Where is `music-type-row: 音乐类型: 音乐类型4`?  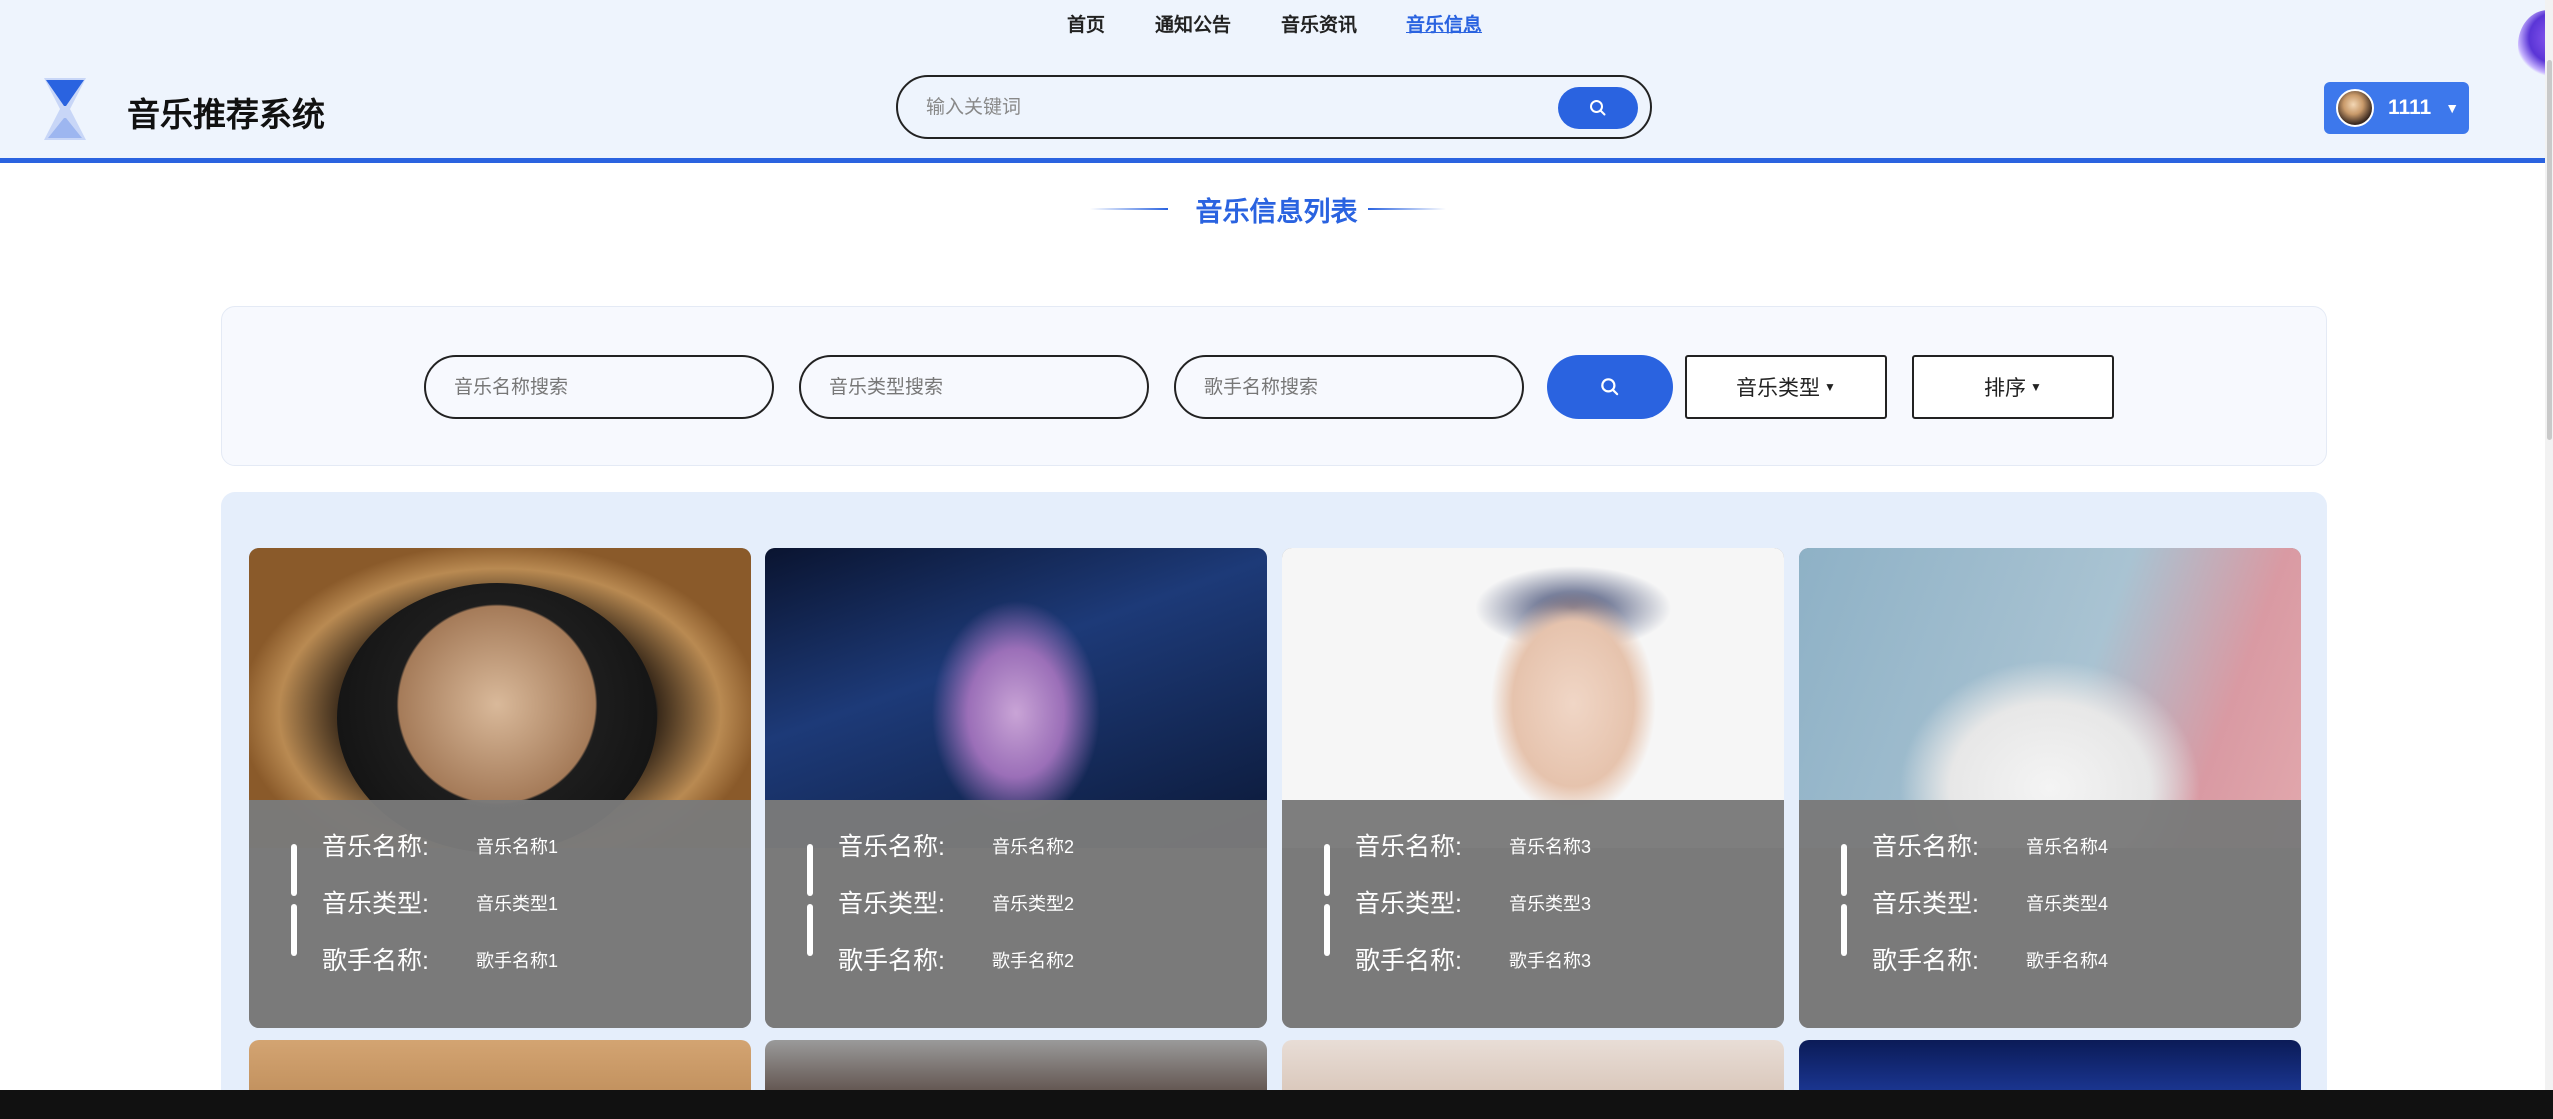 music-type-row: 音乐类型: 音乐类型4 is located at coordinates (1990, 902).